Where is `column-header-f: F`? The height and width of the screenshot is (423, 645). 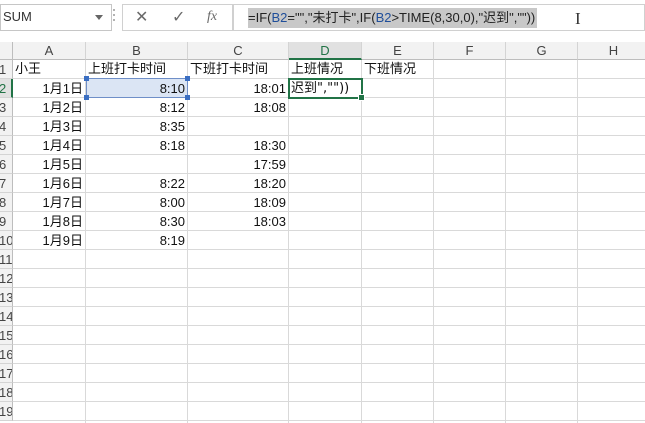
column-header-f: F is located at coordinates (470, 51).